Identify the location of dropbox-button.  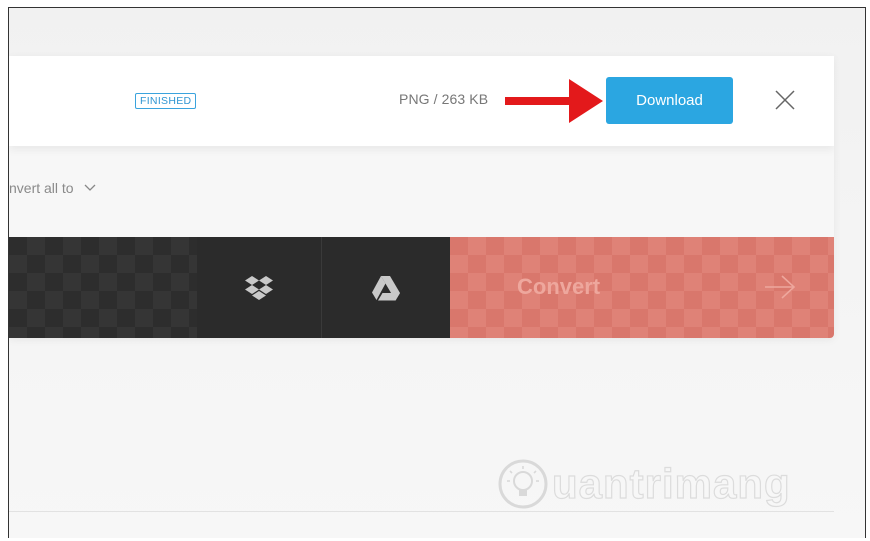
(259, 287).